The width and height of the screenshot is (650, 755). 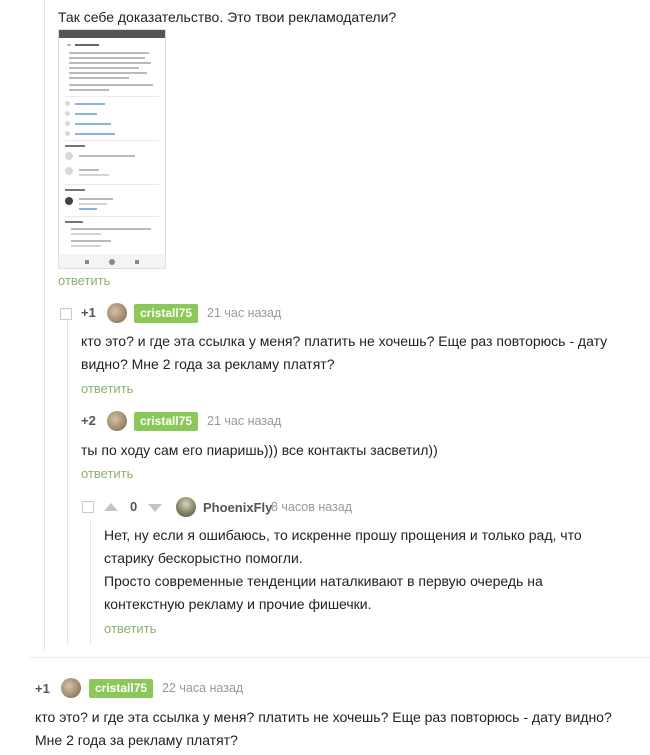 I want to click on thread-separator, so click(x=340, y=657).